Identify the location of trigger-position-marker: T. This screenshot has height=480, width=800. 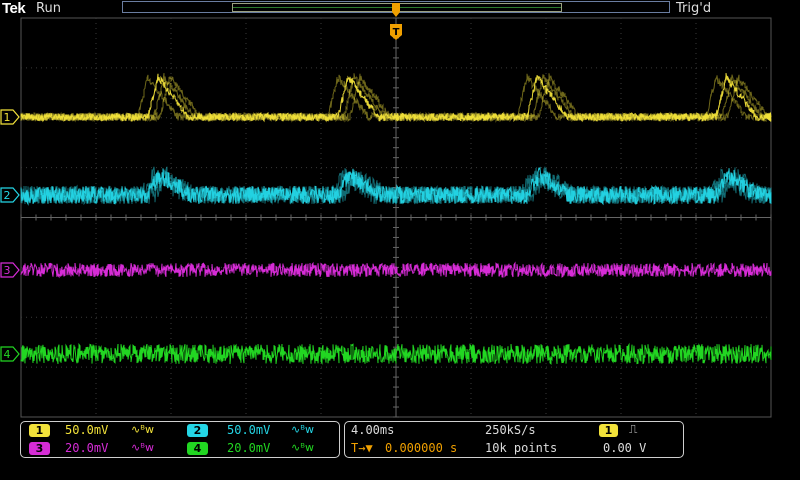
(396, 32).